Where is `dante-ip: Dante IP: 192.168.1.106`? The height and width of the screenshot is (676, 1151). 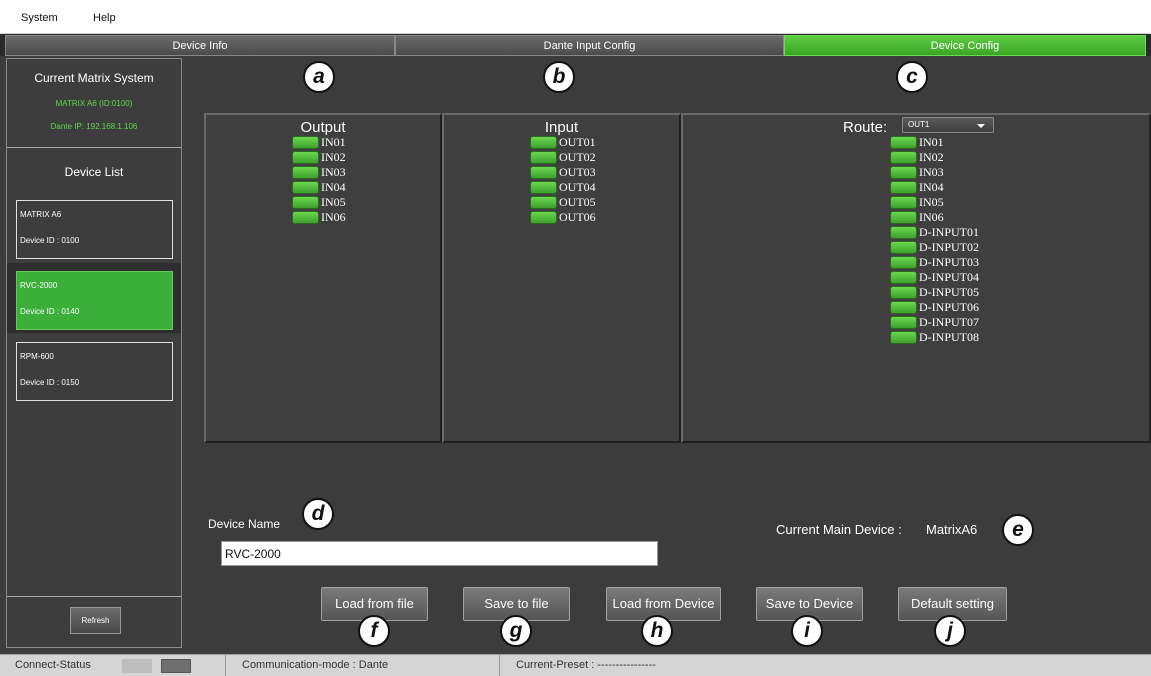 dante-ip: Dante IP: 192.168.1.106 is located at coordinates (94, 126).